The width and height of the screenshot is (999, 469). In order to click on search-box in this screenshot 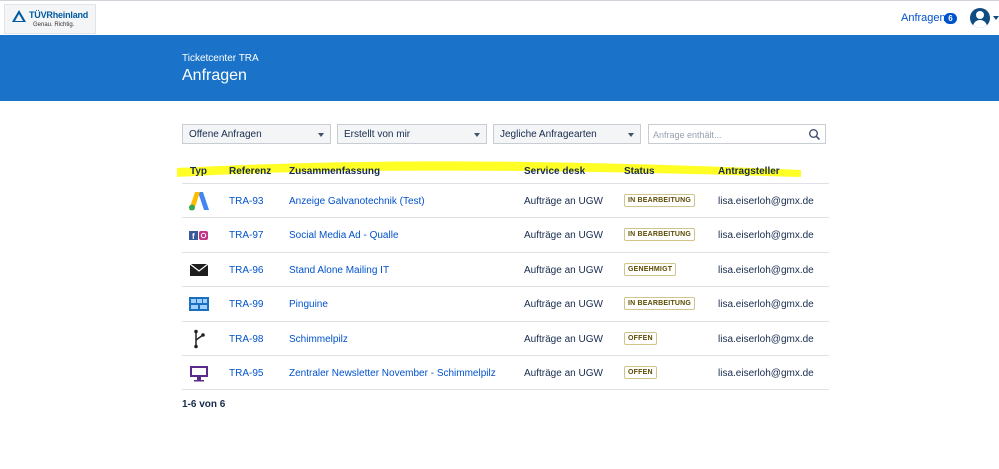, I will do `click(737, 134)`.